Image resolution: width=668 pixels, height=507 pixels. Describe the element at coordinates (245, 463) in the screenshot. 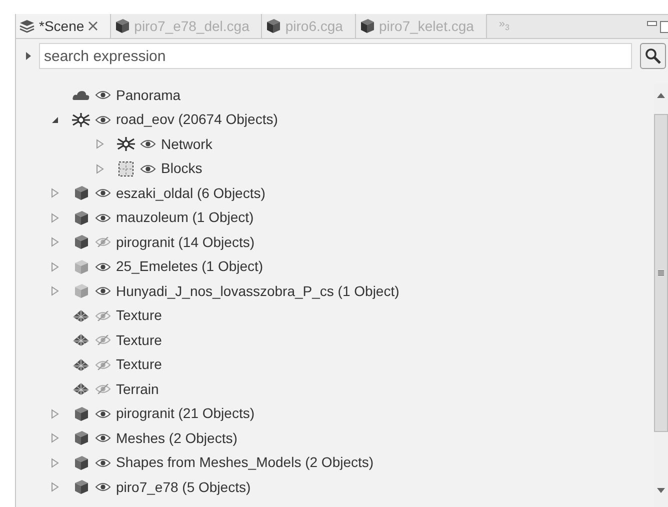

I see `tree-item: Shapes from Meshes_Models (2 Objects)` at that location.